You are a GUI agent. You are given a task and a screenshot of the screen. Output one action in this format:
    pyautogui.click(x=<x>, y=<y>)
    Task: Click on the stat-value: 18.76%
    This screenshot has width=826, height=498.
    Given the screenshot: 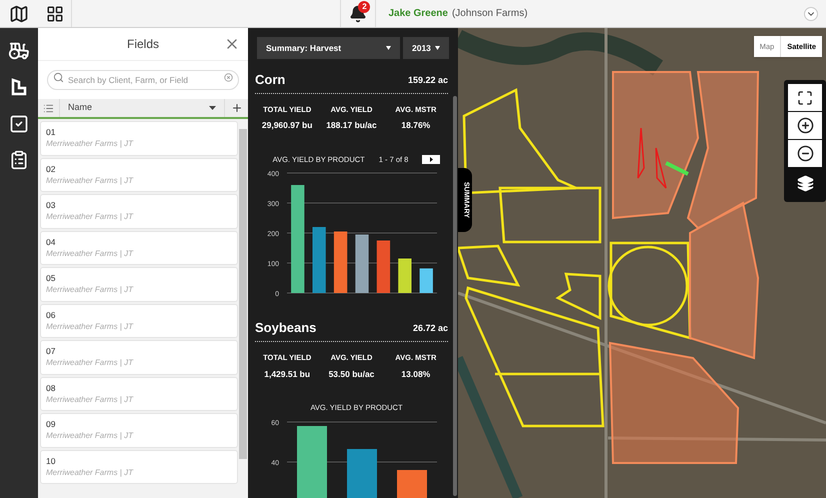 What is the action you would take?
    pyautogui.click(x=416, y=125)
    